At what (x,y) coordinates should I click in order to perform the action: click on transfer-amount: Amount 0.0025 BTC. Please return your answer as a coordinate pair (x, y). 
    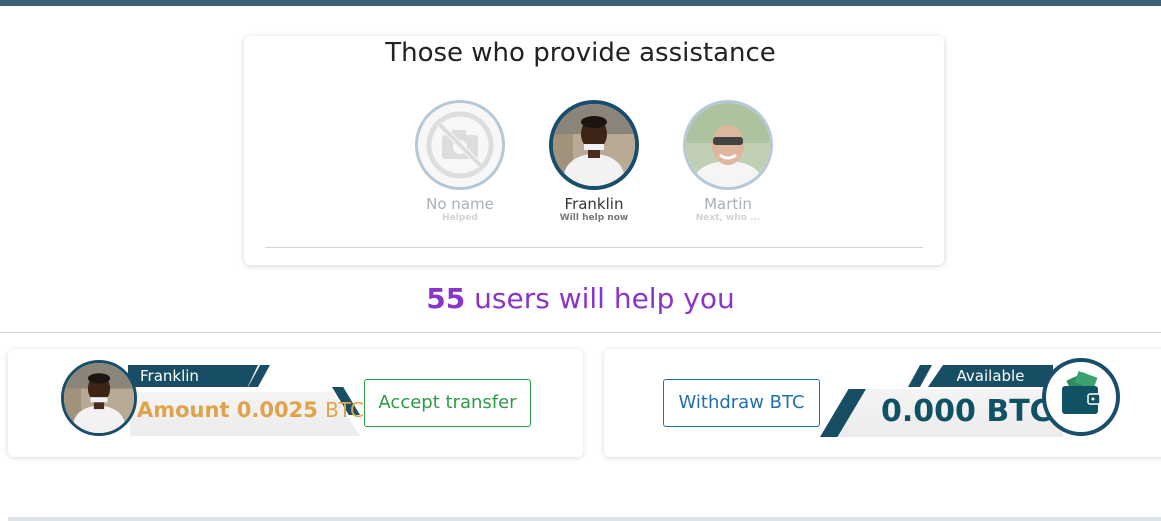
    Looking at the image, I should click on (250, 410).